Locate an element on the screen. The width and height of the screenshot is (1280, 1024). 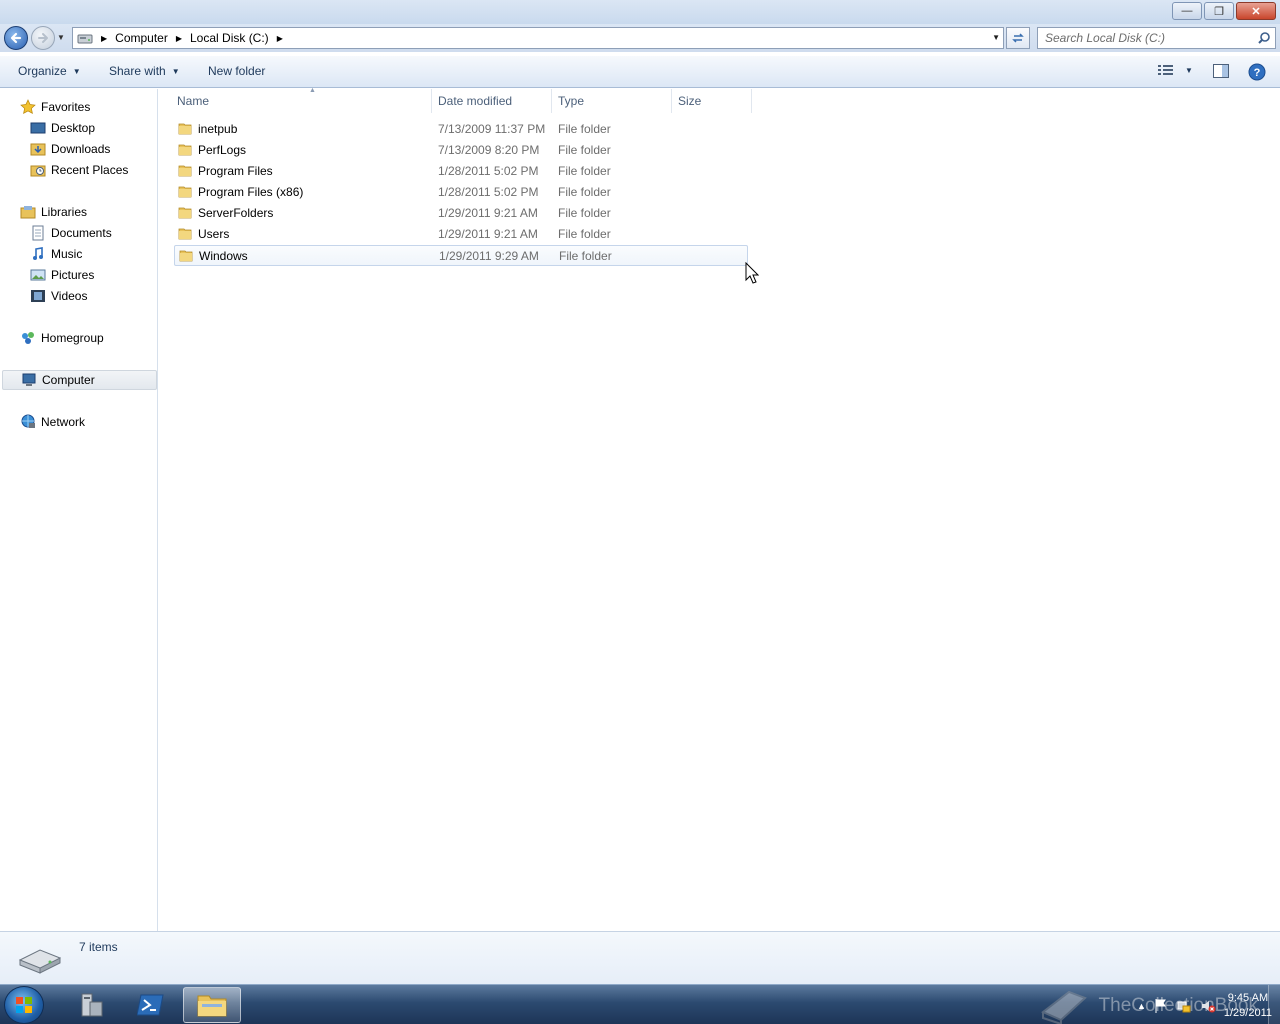
column-header-type: Type is located at coordinates (612, 101).